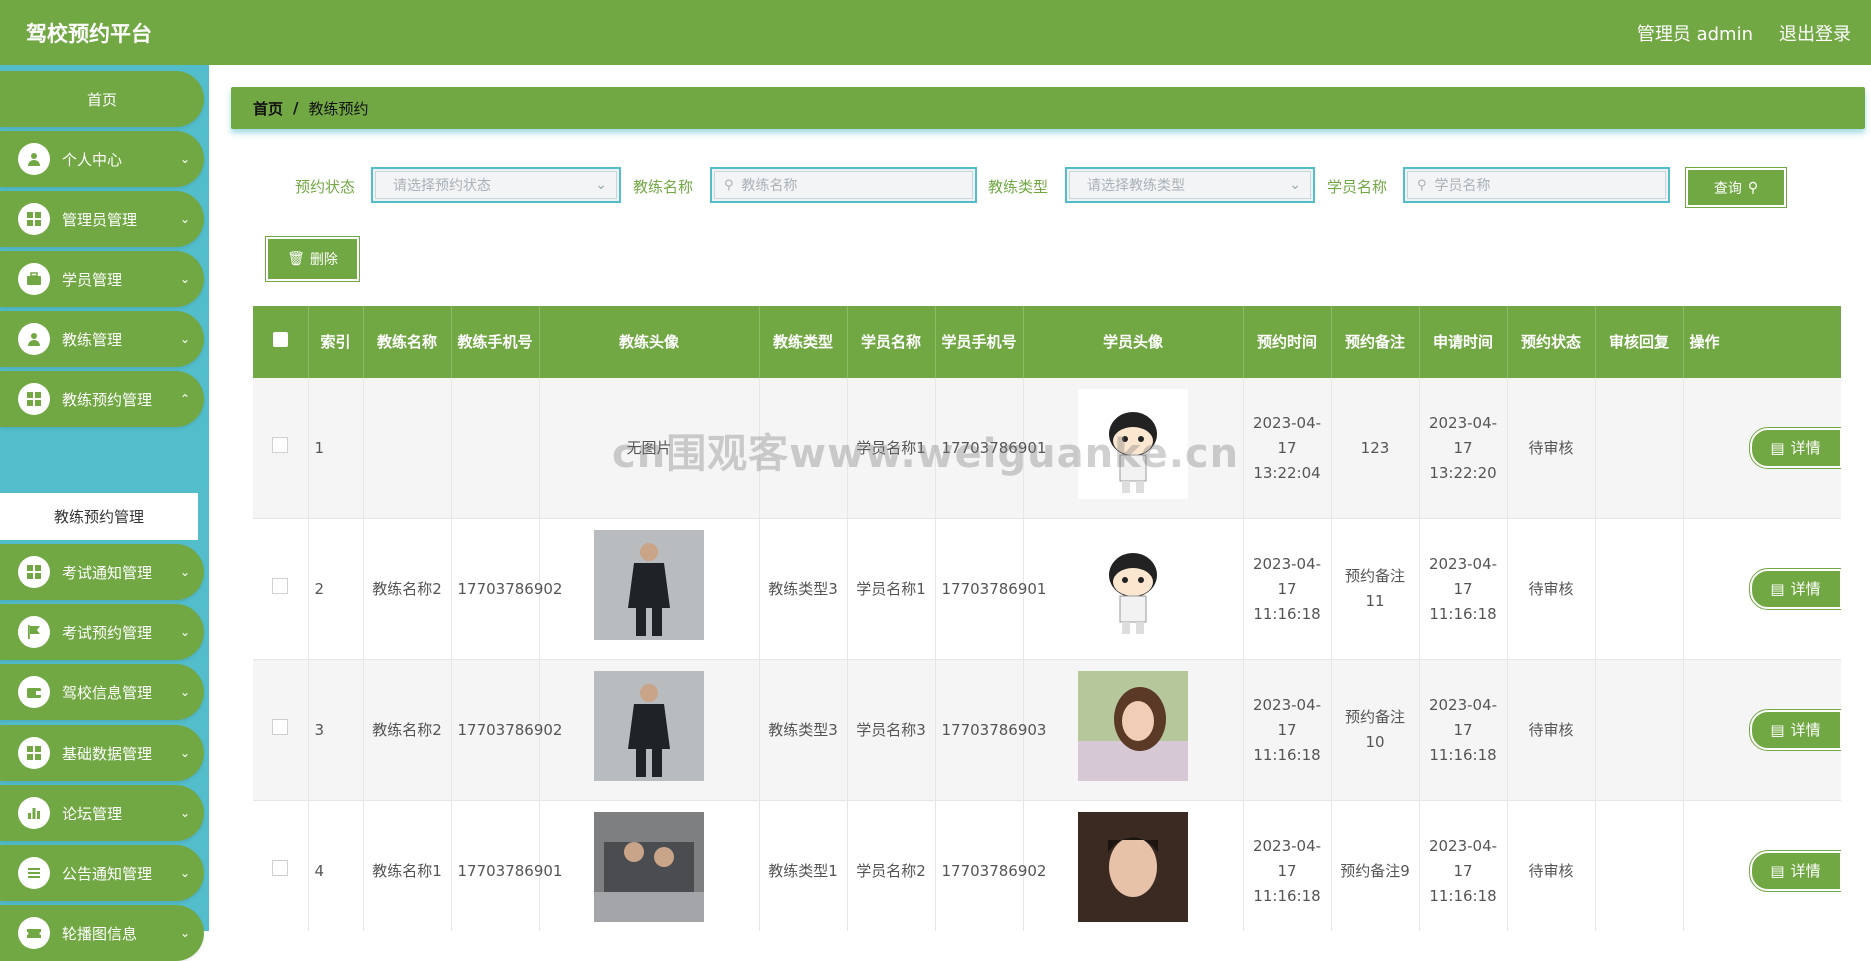 The image size is (1871, 961). I want to click on sidebar-item-exam-notices: 考试通知管理 ⌄, so click(102, 572).